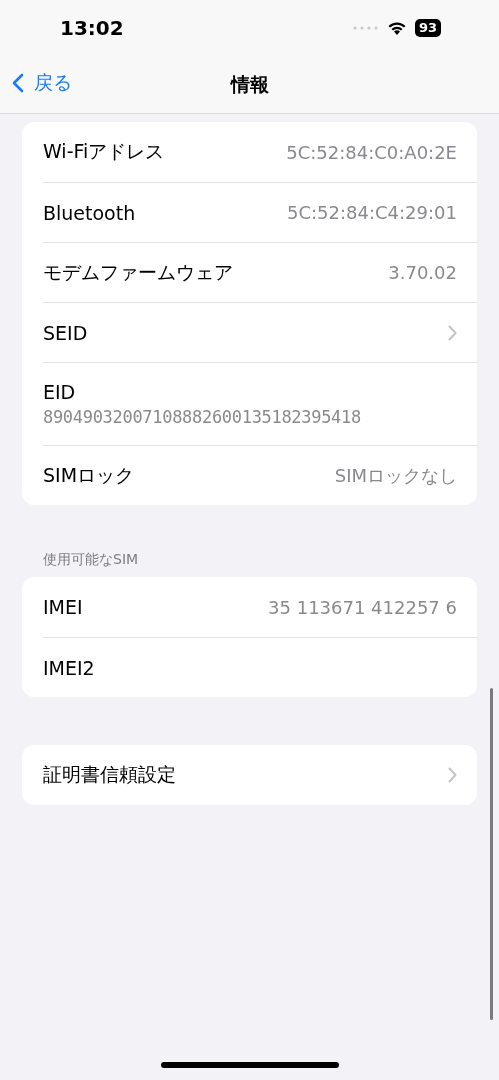  Describe the element at coordinates (372, 212) in the screenshot. I see `row-value: 5C:52:84:C4:29:01` at that location.